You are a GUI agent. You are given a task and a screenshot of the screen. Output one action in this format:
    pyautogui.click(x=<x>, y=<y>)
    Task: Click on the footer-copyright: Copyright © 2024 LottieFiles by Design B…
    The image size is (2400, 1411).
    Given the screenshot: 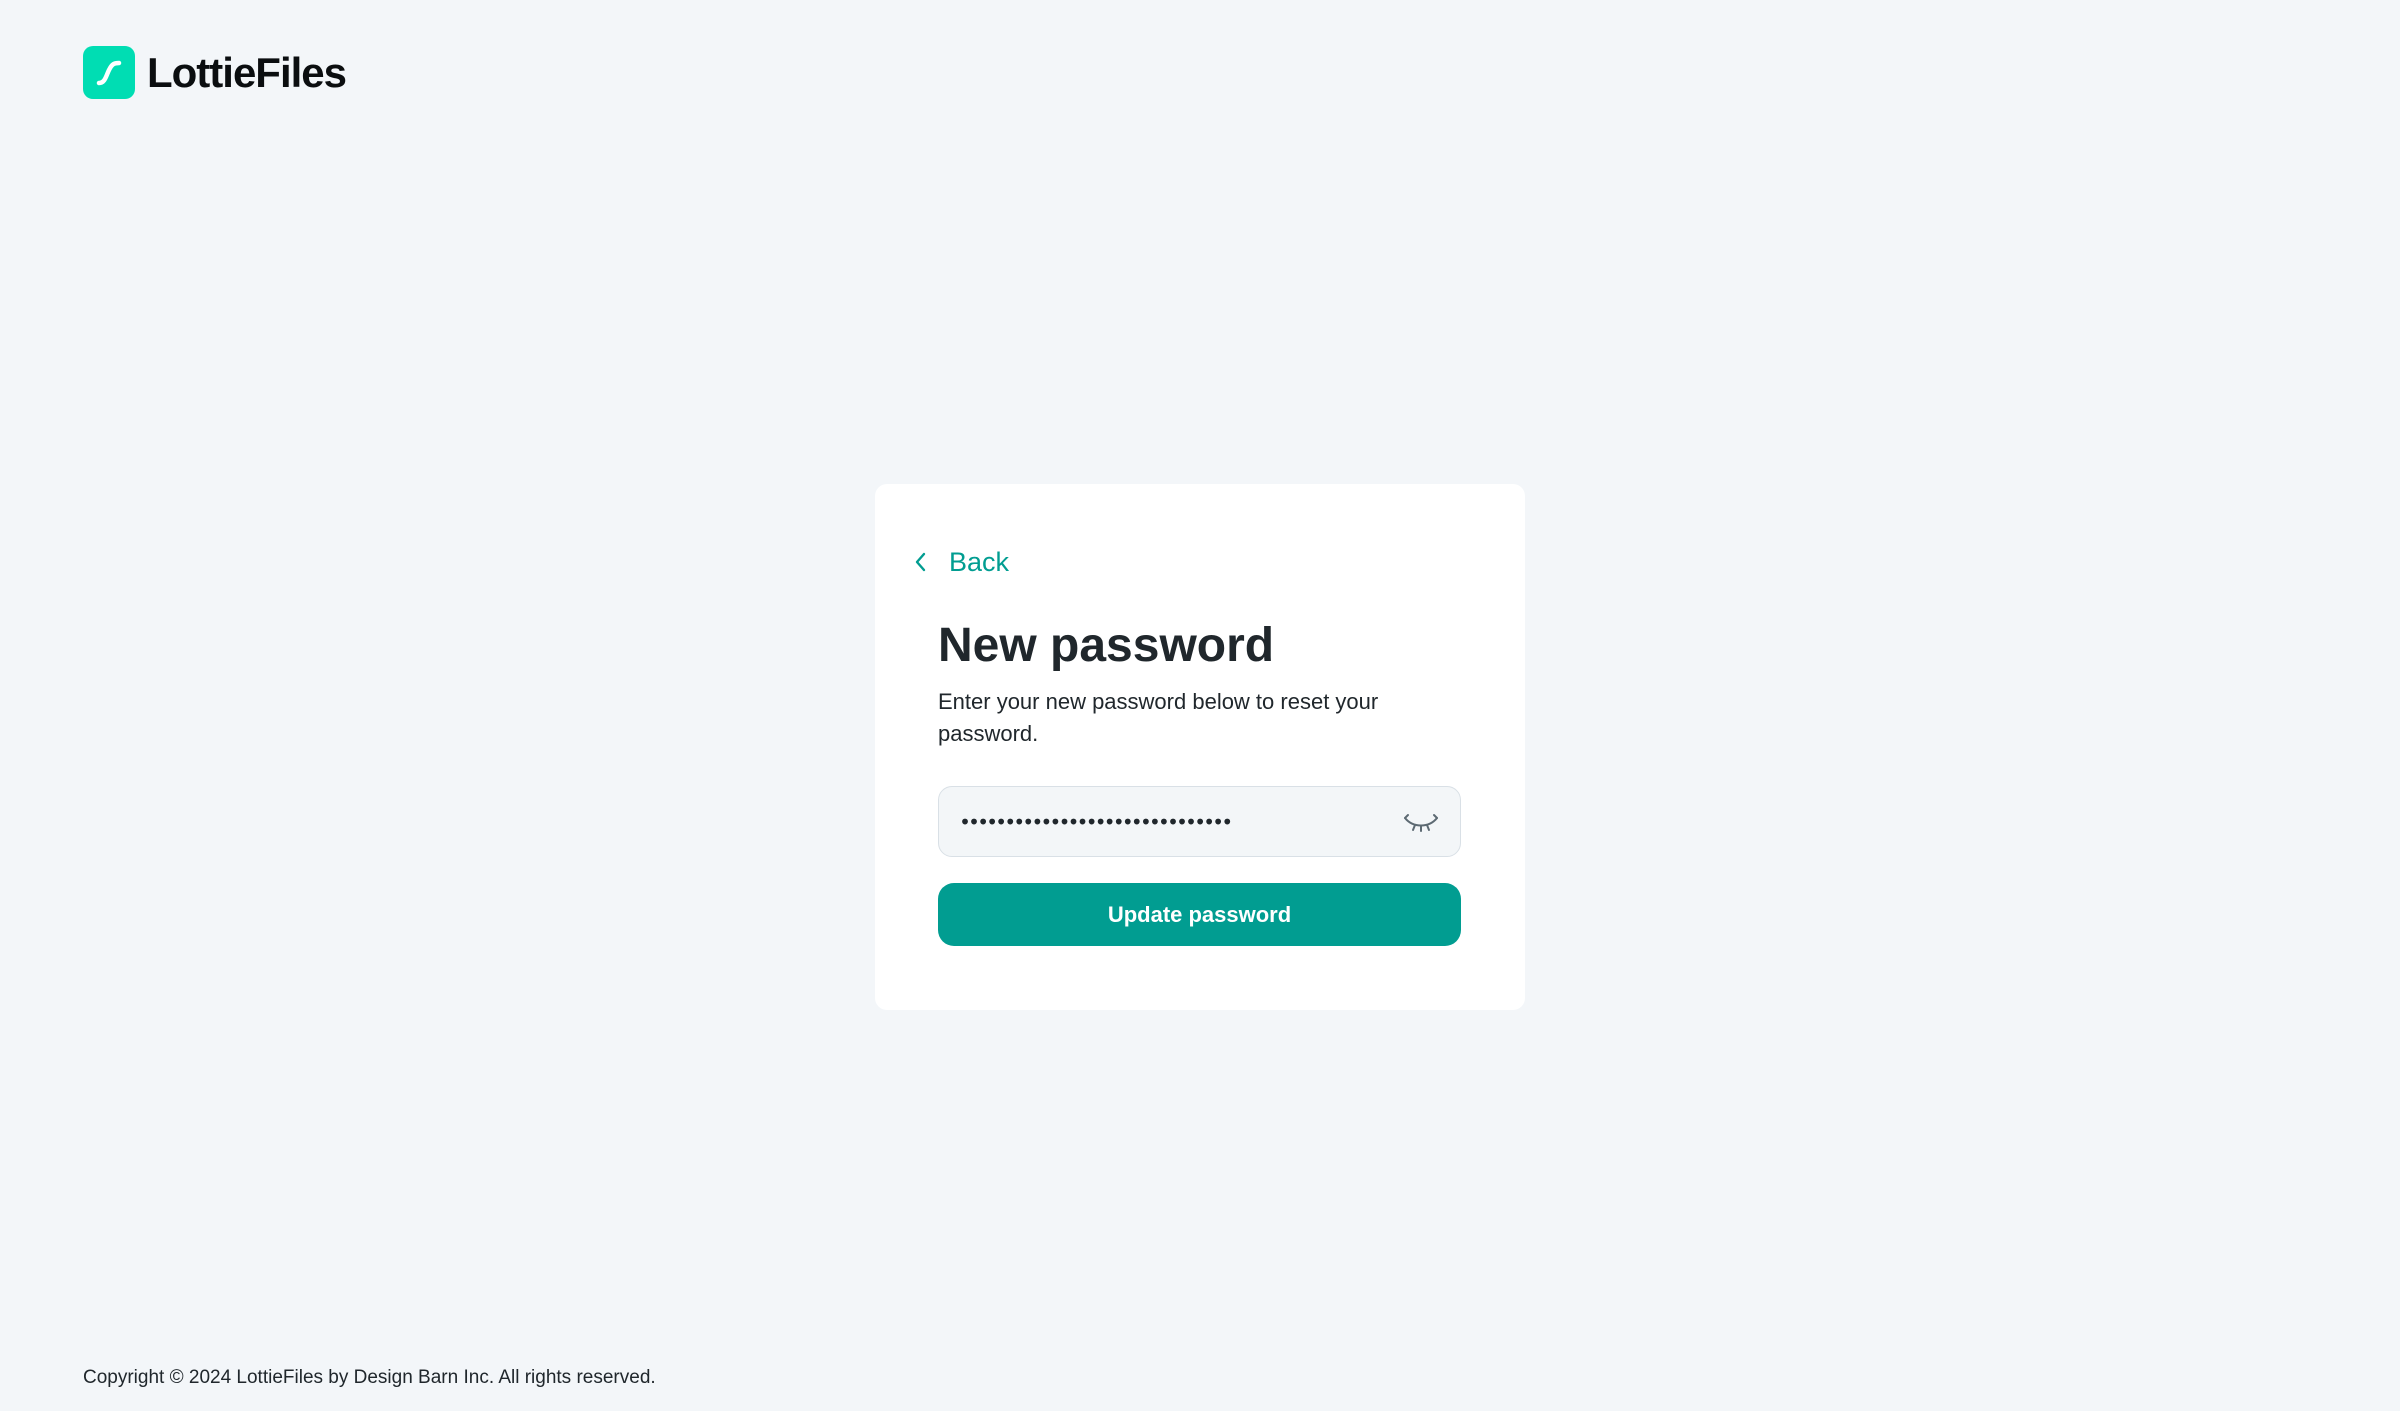 What is the action you would take?
    pyautogui.click(x=369, y=1377)
    